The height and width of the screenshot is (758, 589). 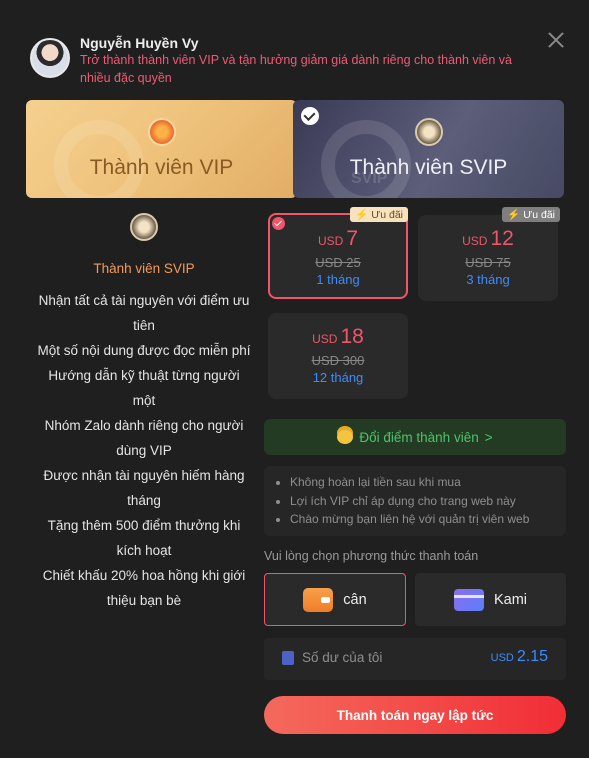 I want to click on redeem-points-button: Đổi điểm thành viên >, so click(x=415, y=437).